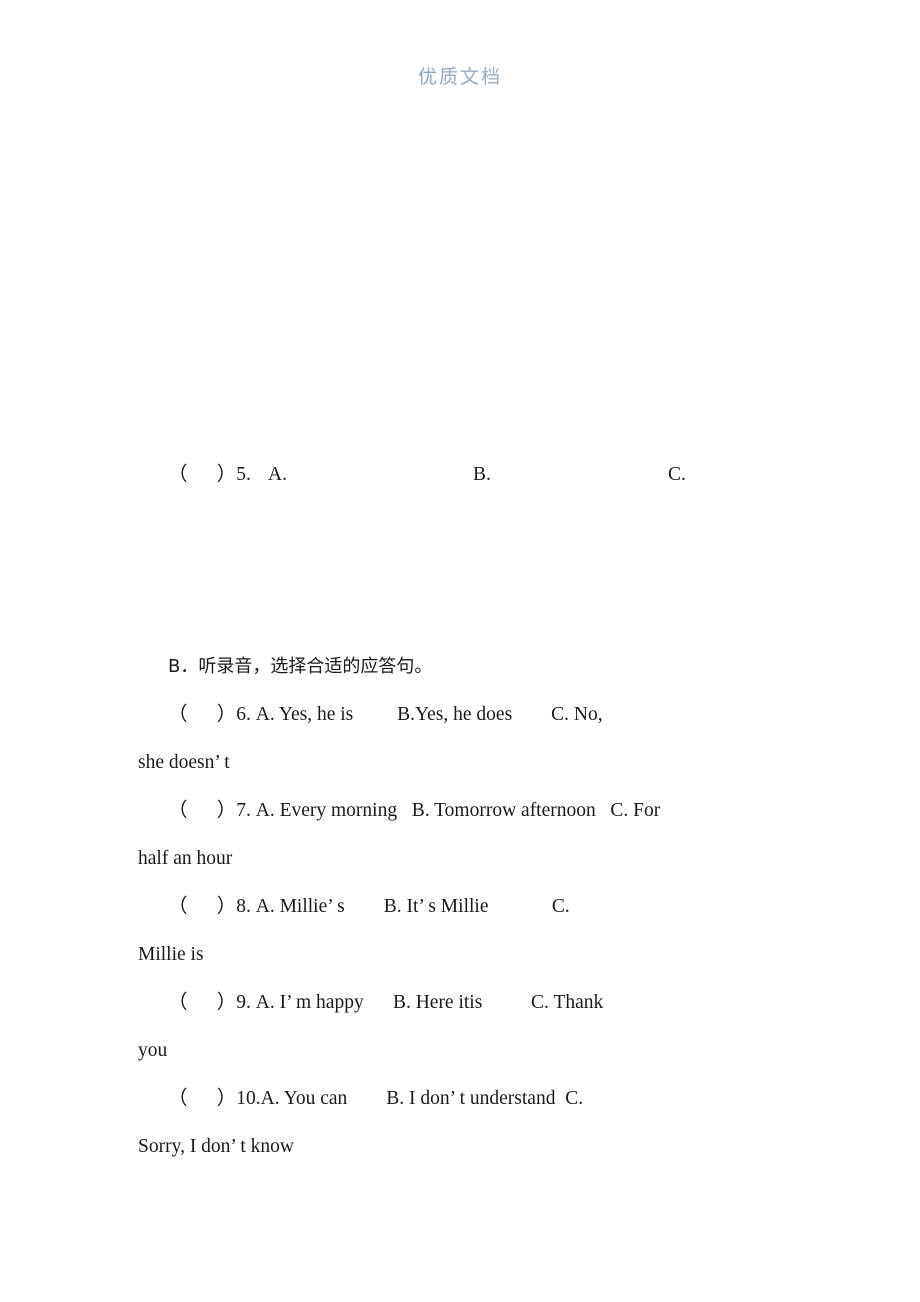  Describe the element at coordinates (185, 858) in the screenshot. I see `question-7-line-2: half an hour` at that location.